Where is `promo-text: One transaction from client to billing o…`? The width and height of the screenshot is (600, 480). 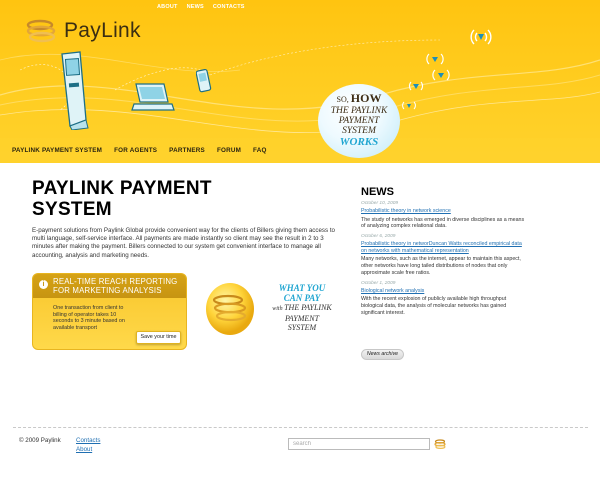
promo-text: One transaction from client to billing o… is located at coordinates (89, 318).